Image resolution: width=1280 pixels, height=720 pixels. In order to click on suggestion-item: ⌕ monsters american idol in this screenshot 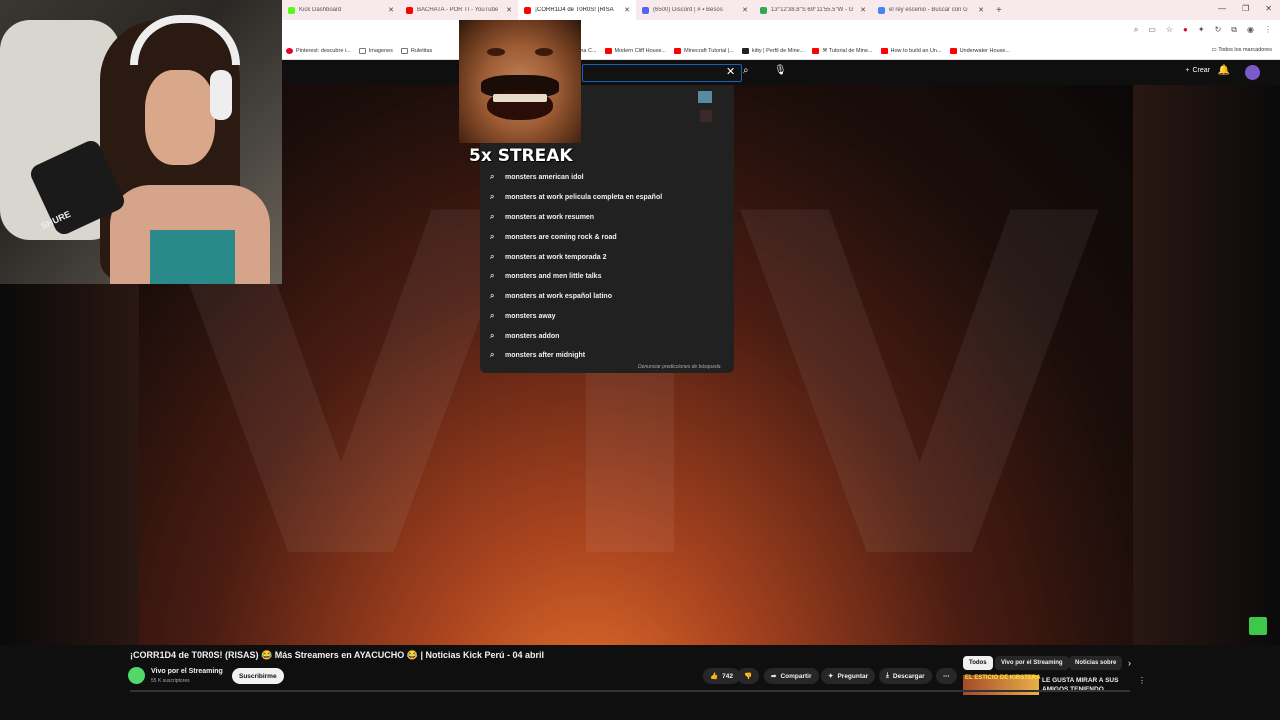, I will do `click(537, 177)`.